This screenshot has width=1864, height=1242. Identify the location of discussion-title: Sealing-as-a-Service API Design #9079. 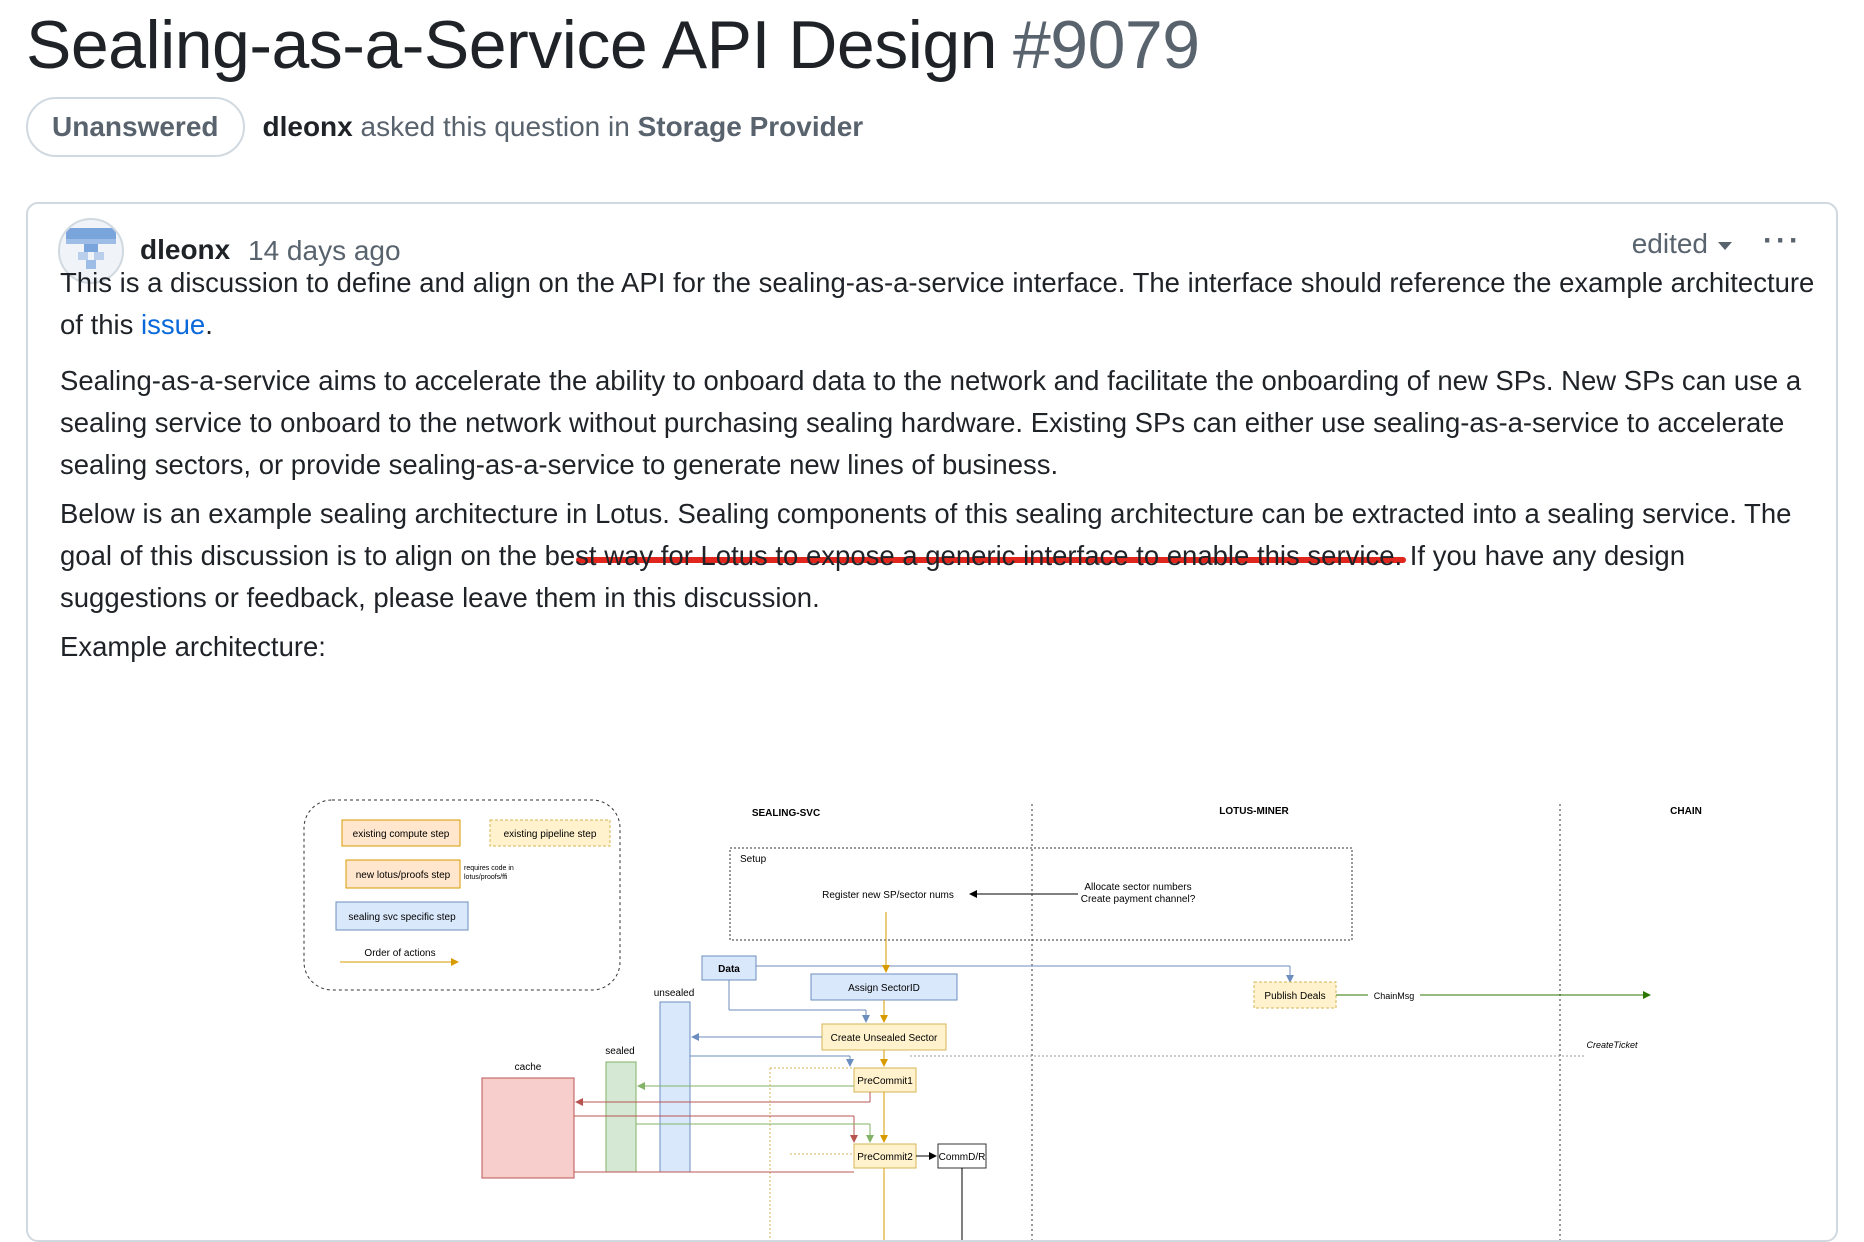
(613, 45).